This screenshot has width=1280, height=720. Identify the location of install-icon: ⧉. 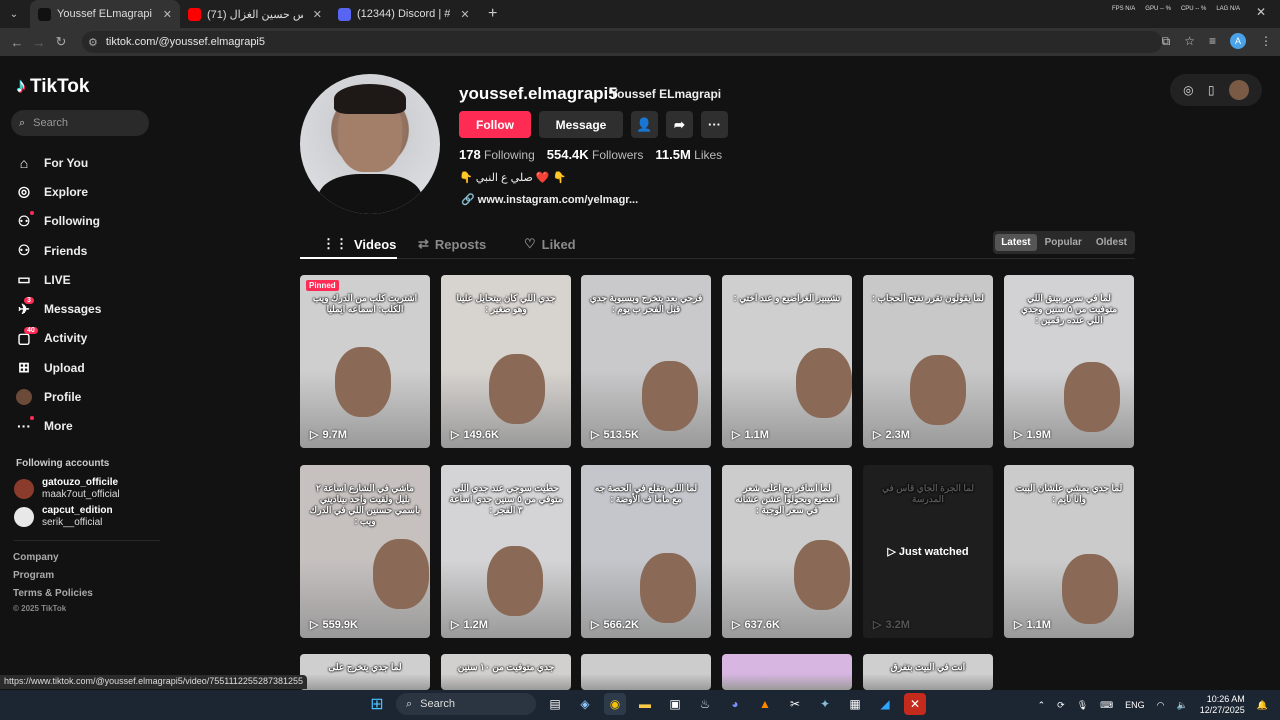
(1166, 41).